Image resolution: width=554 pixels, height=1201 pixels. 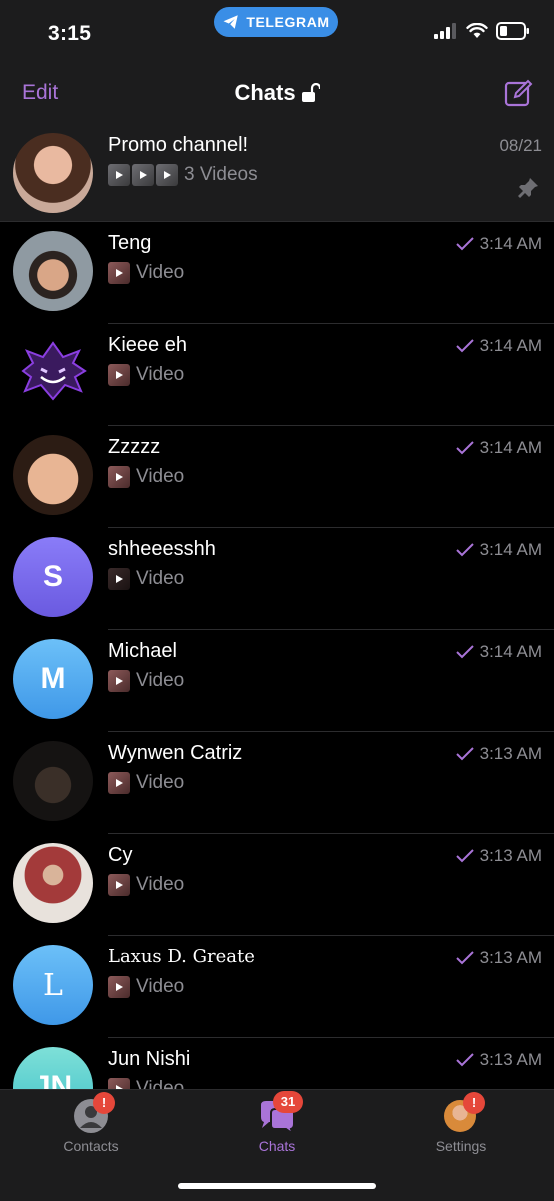 What do you see at coordinates (277, 681) in the screenshot?
I see `chat-row: M Michael Video 3:14 AM` at bounding box center [277, 681].